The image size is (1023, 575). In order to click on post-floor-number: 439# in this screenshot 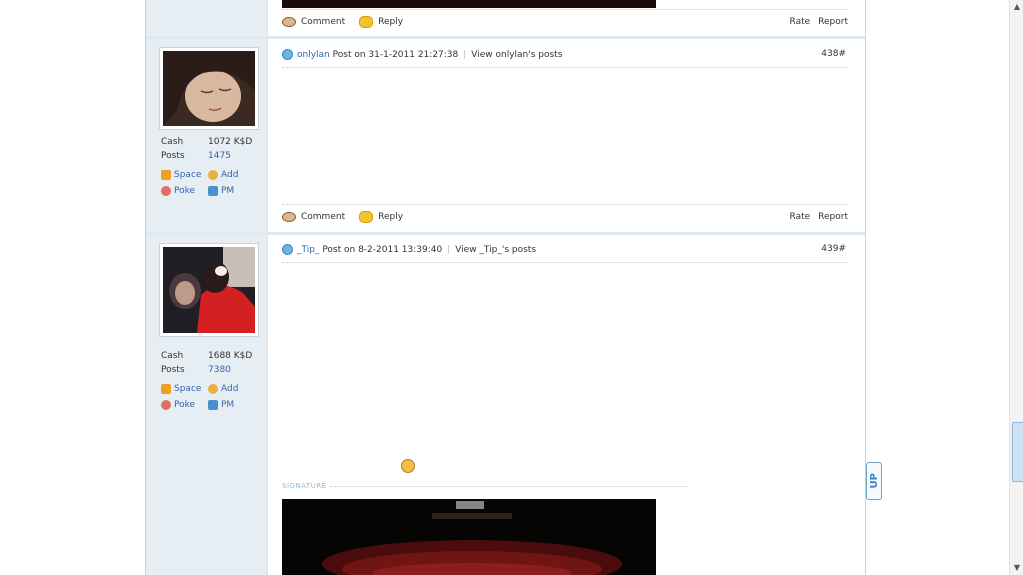, I will do `click(833, 249)`.